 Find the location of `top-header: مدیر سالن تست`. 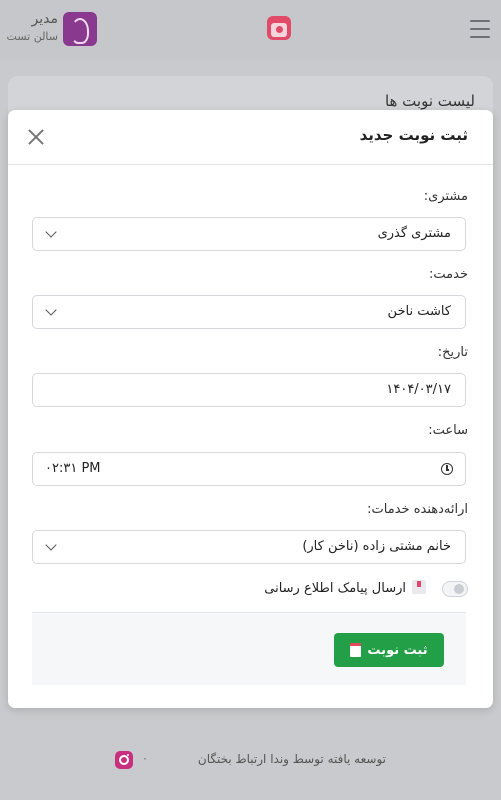

top-header: مدیر سالن تست is located at coordinates (250, 30).